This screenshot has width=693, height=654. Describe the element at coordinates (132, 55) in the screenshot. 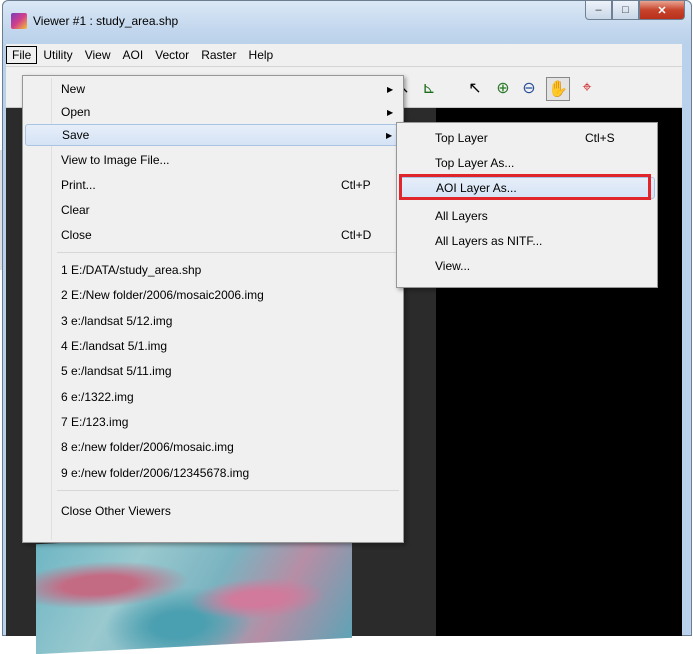

I see `menu-aoi: AOI` at that location.